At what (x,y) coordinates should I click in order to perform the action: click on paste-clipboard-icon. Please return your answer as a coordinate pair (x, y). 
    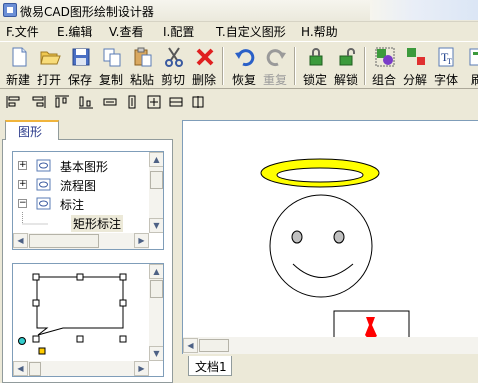
    Looking at the image, I should click on (143, 57).